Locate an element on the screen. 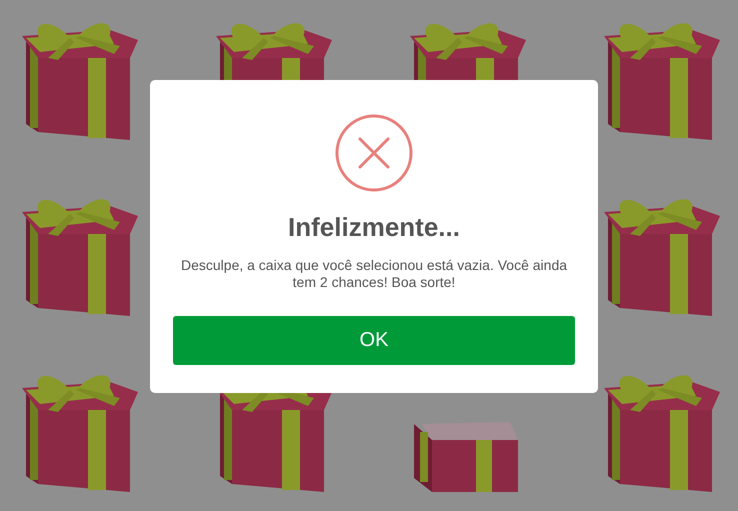 The width and height of the screenshot is (738, 511). error-icon is located at coordinates (374, 153).